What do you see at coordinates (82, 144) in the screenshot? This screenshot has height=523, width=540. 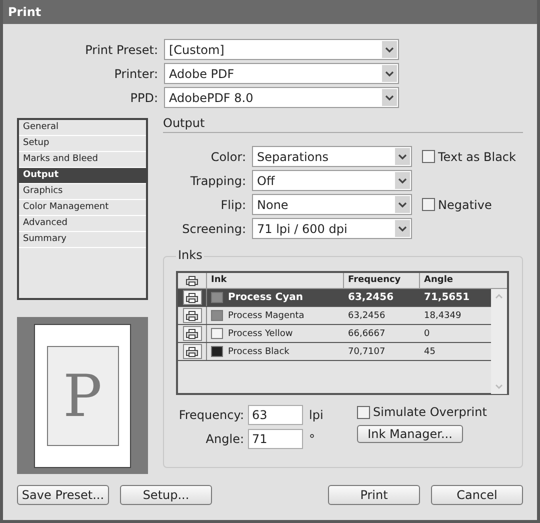 I see `category-item: Setup` at bounding box center [82, 144].